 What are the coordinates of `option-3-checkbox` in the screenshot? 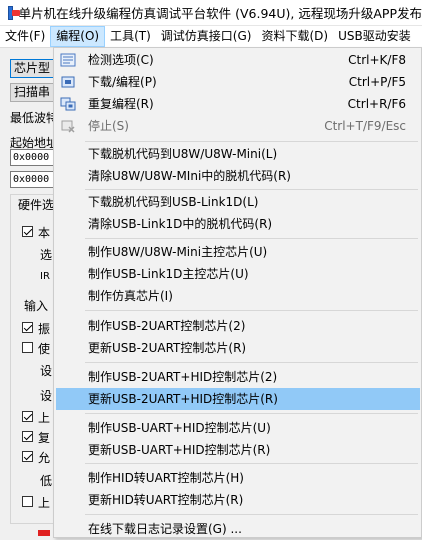 It's located at (27, 347).